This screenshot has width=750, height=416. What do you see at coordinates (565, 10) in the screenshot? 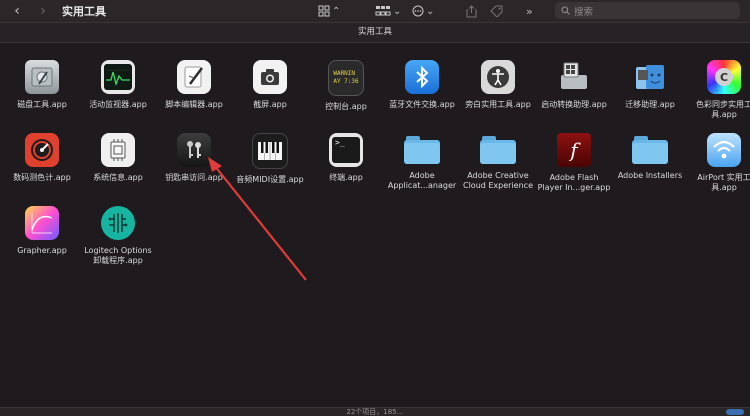
I see `search-icon` at bounding box center [565, 10].